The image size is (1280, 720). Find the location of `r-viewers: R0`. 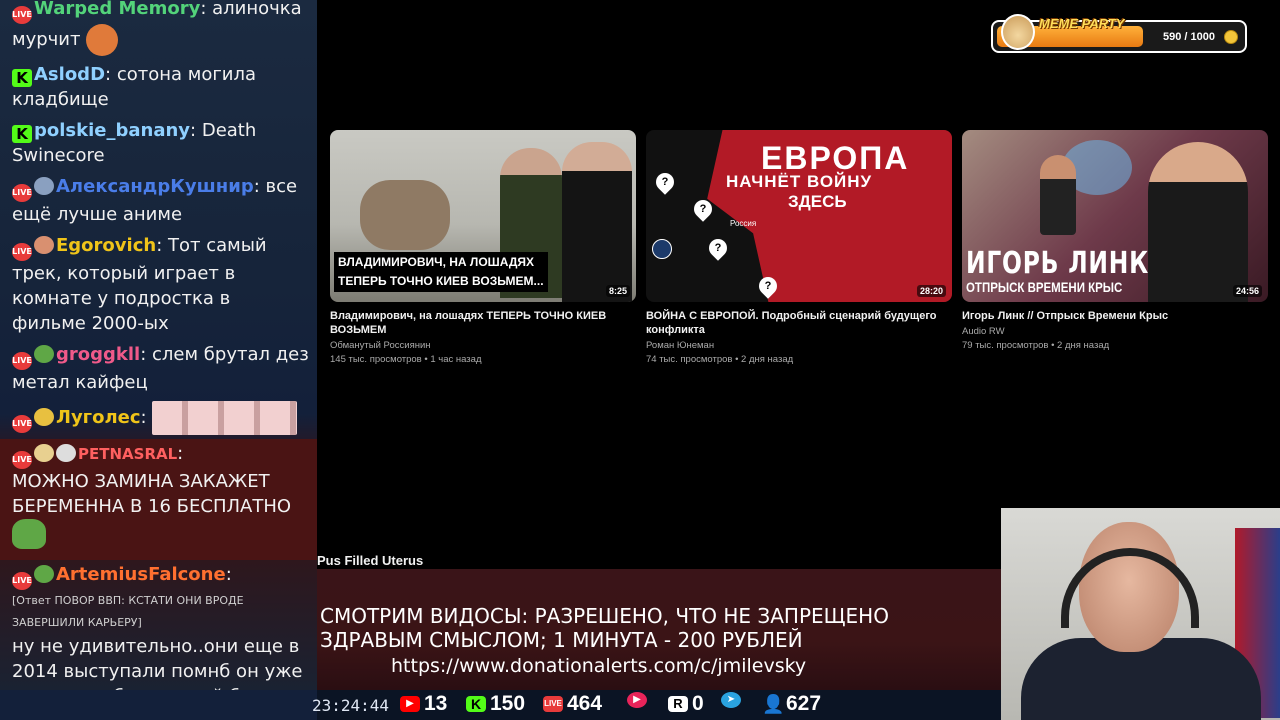

r-viewers: R0 is located at coordinates (686, 704).